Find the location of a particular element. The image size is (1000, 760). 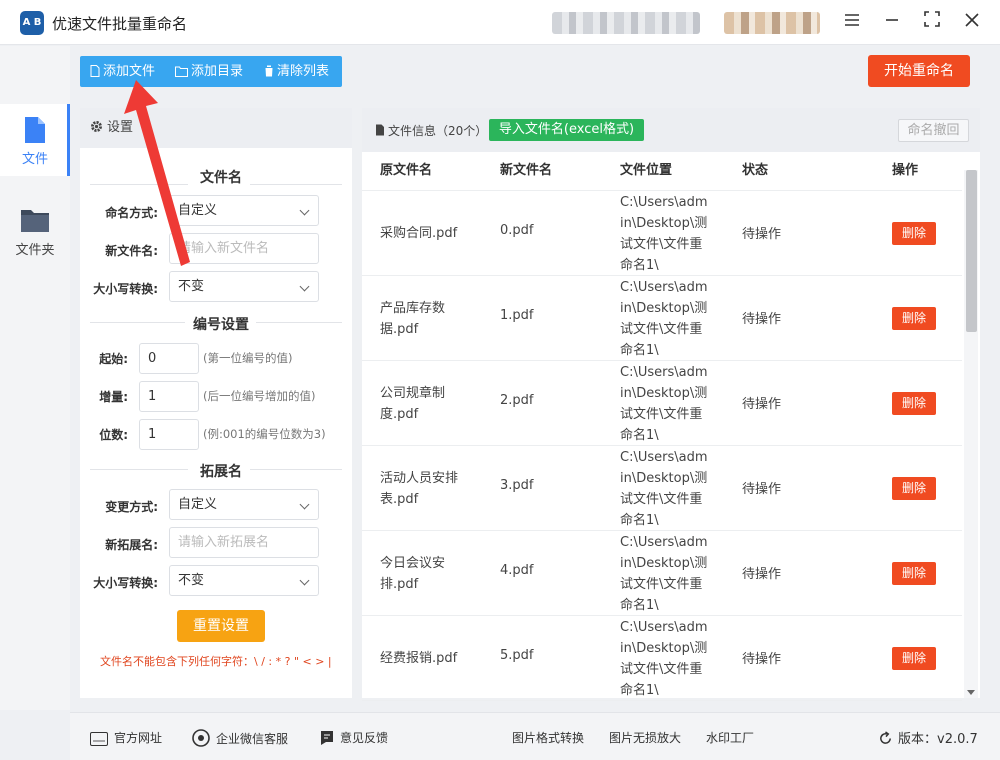

undo-rename-button: 命名撤回 is located at coordinates (933, 130).